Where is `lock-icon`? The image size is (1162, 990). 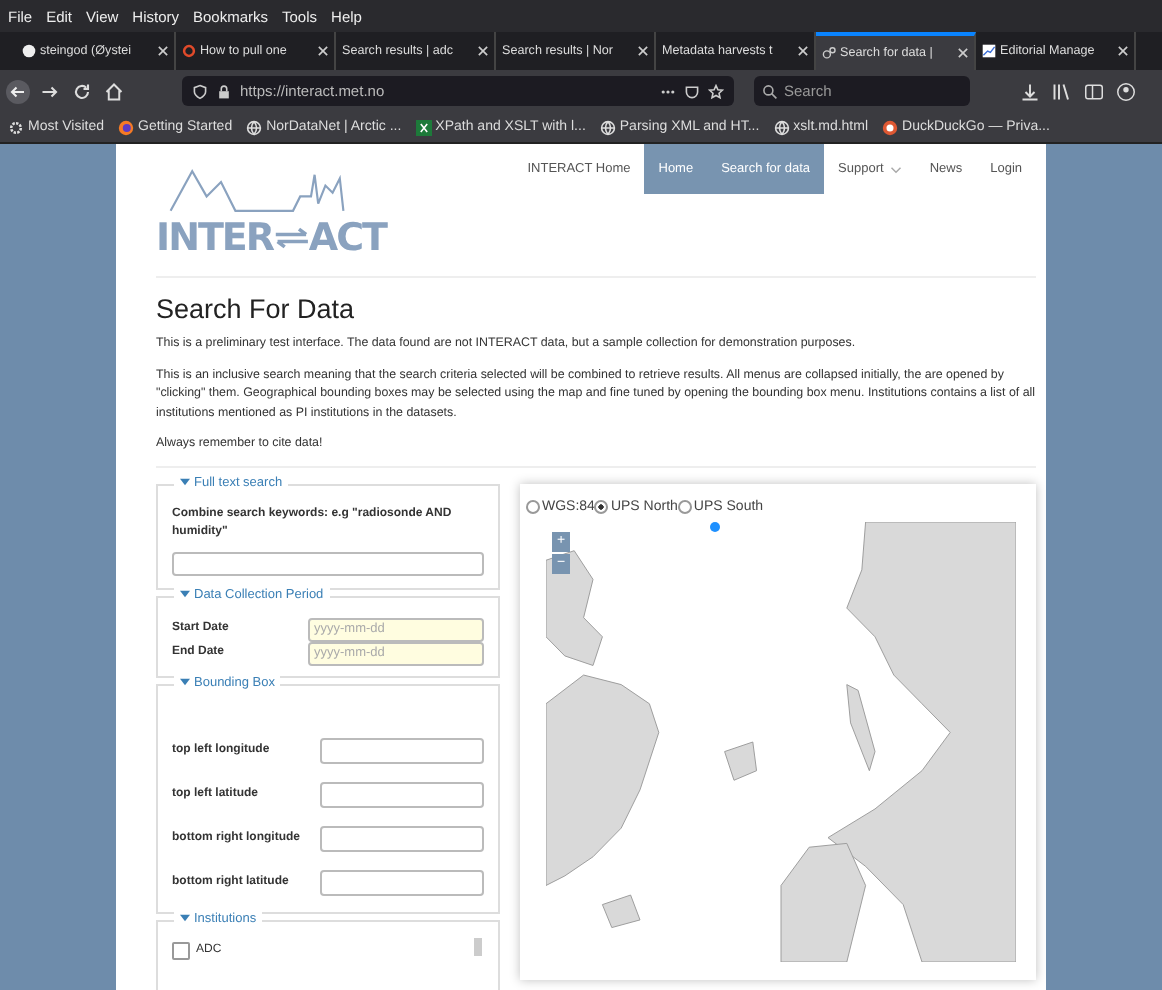
lock-icon is located at coordinates (224, 91).